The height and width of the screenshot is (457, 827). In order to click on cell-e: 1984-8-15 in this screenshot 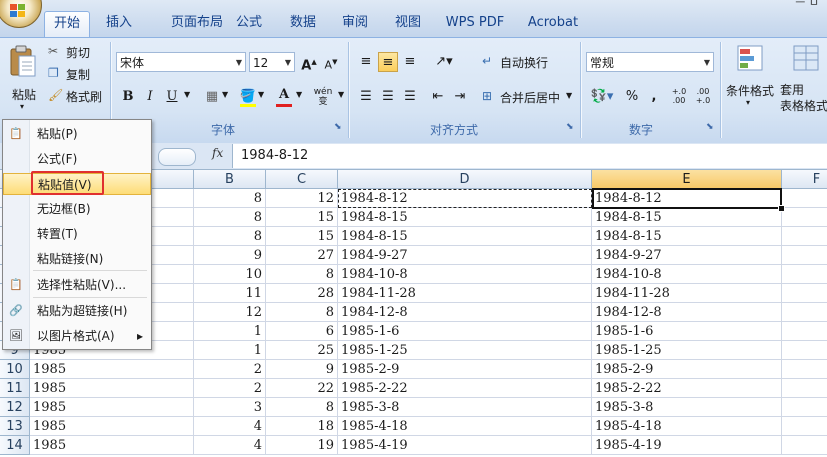, I will do `click(687, 236)`.